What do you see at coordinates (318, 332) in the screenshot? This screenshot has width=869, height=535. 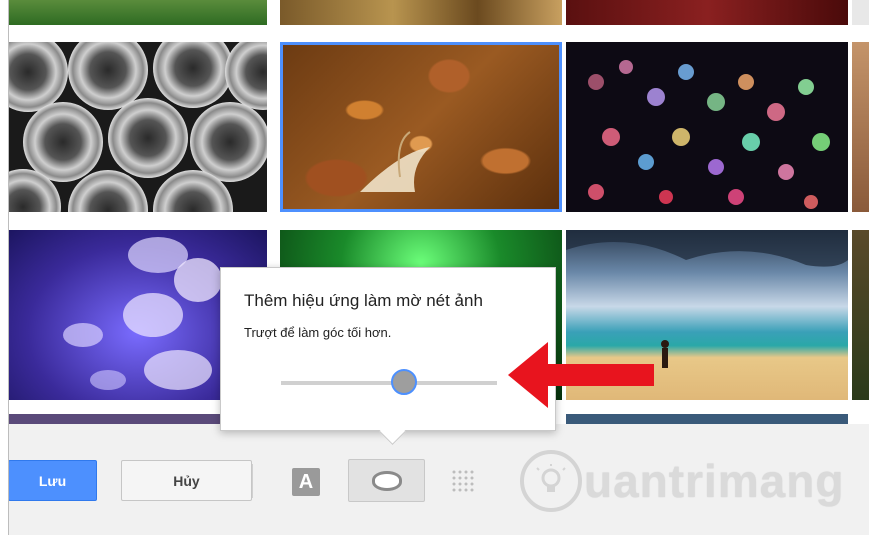 I see `popup-subtitle: Trượt để làm góc tối hơn.` at bounding box center [318, 332].